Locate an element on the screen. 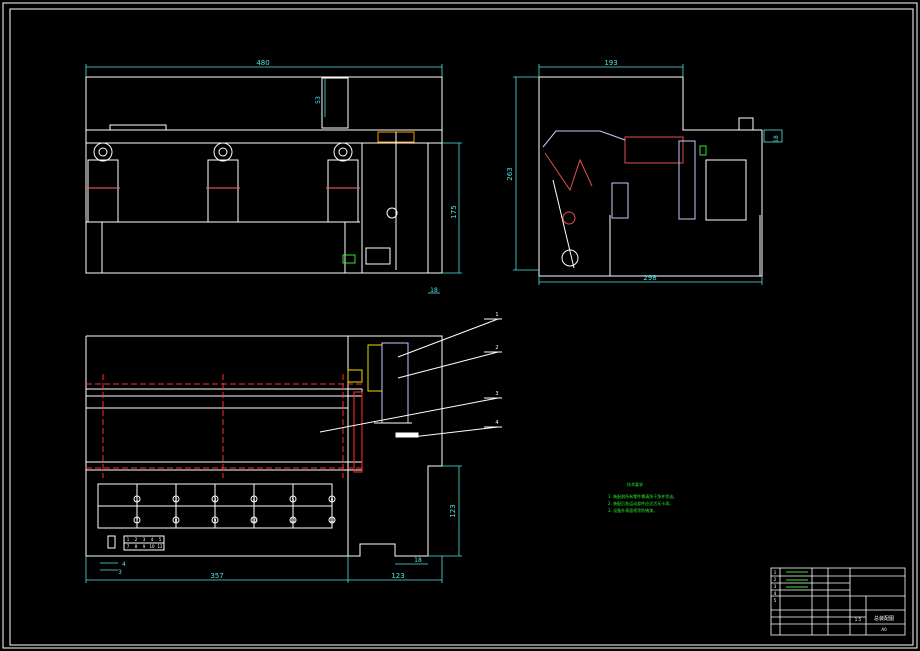 Image resolution: width=920 pixels, height=651 pixels. notes-line-1: 1. 装配前所有零件需清洗干净并涂油。 is located at coordinates (642, 496).